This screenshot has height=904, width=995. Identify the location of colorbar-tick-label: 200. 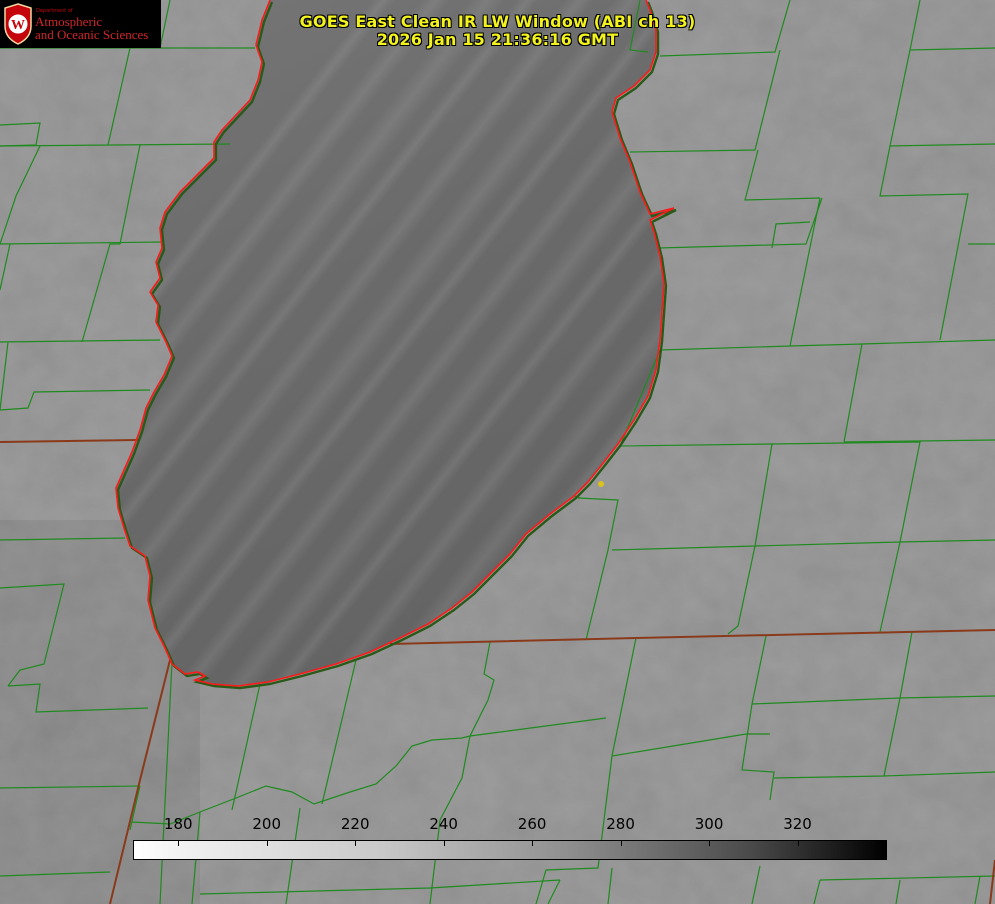
(267, 824).